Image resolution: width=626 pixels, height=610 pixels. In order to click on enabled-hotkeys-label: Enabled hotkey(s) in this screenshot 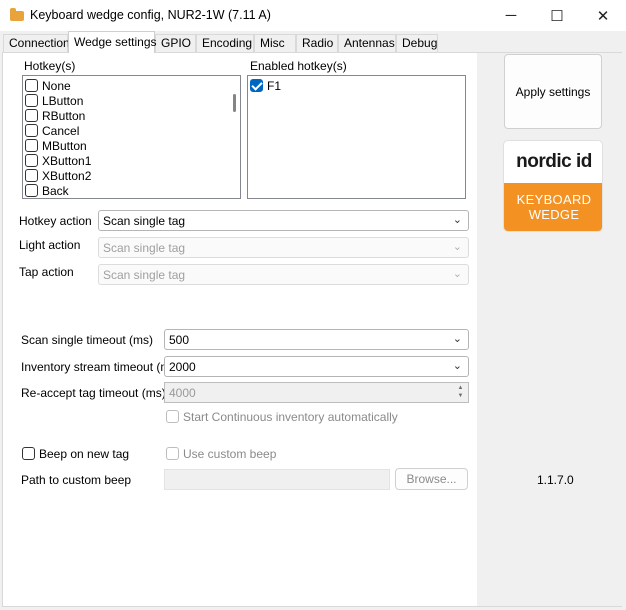, I will do `click(298, 66)`.